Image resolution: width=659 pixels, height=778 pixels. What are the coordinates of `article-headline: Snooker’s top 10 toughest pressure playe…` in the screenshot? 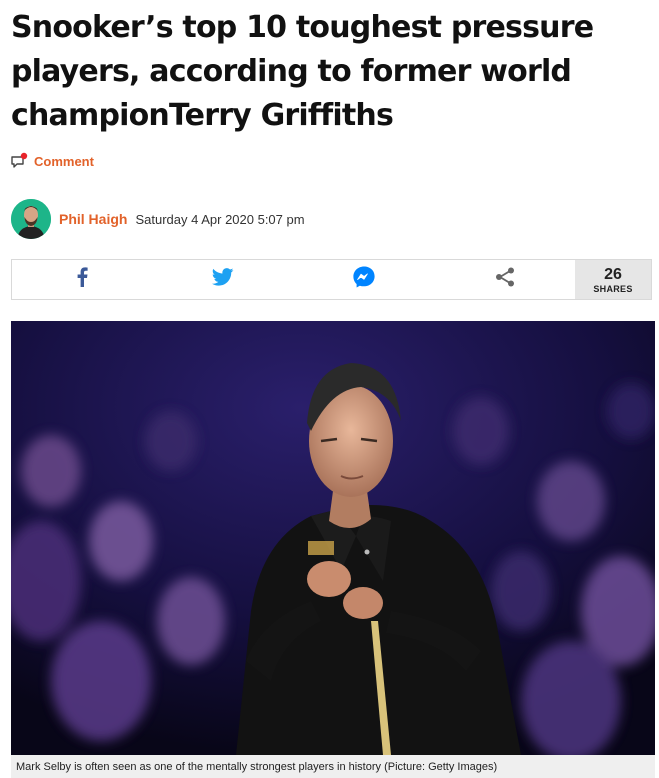 It's located at (302, 71).